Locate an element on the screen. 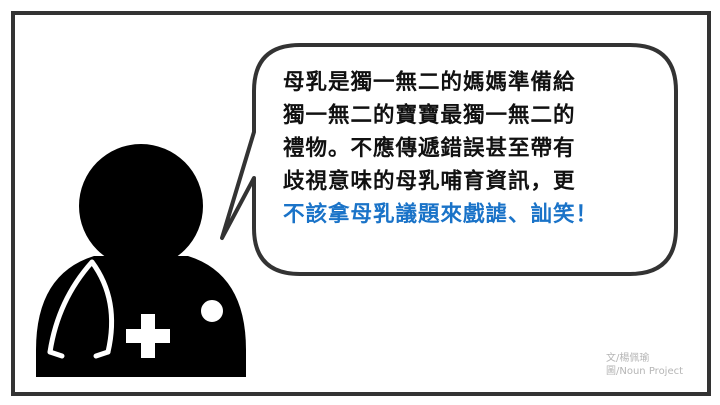  image-credits: 文/楊佩瑜 圖/Noun Project is located at coordinates (644, 365).